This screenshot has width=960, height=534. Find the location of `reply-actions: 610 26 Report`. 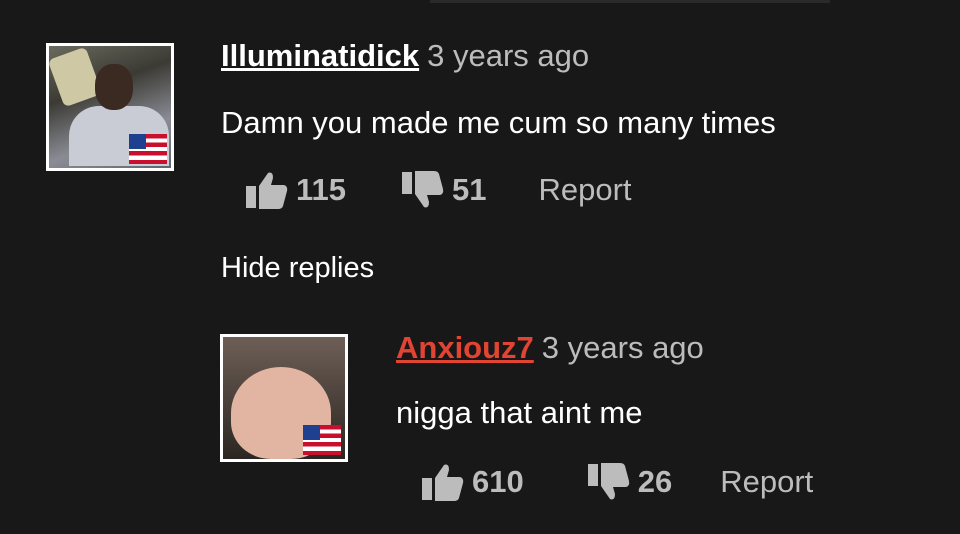

reply-actions: 610 26 Report is located at coordinates (616, 482).